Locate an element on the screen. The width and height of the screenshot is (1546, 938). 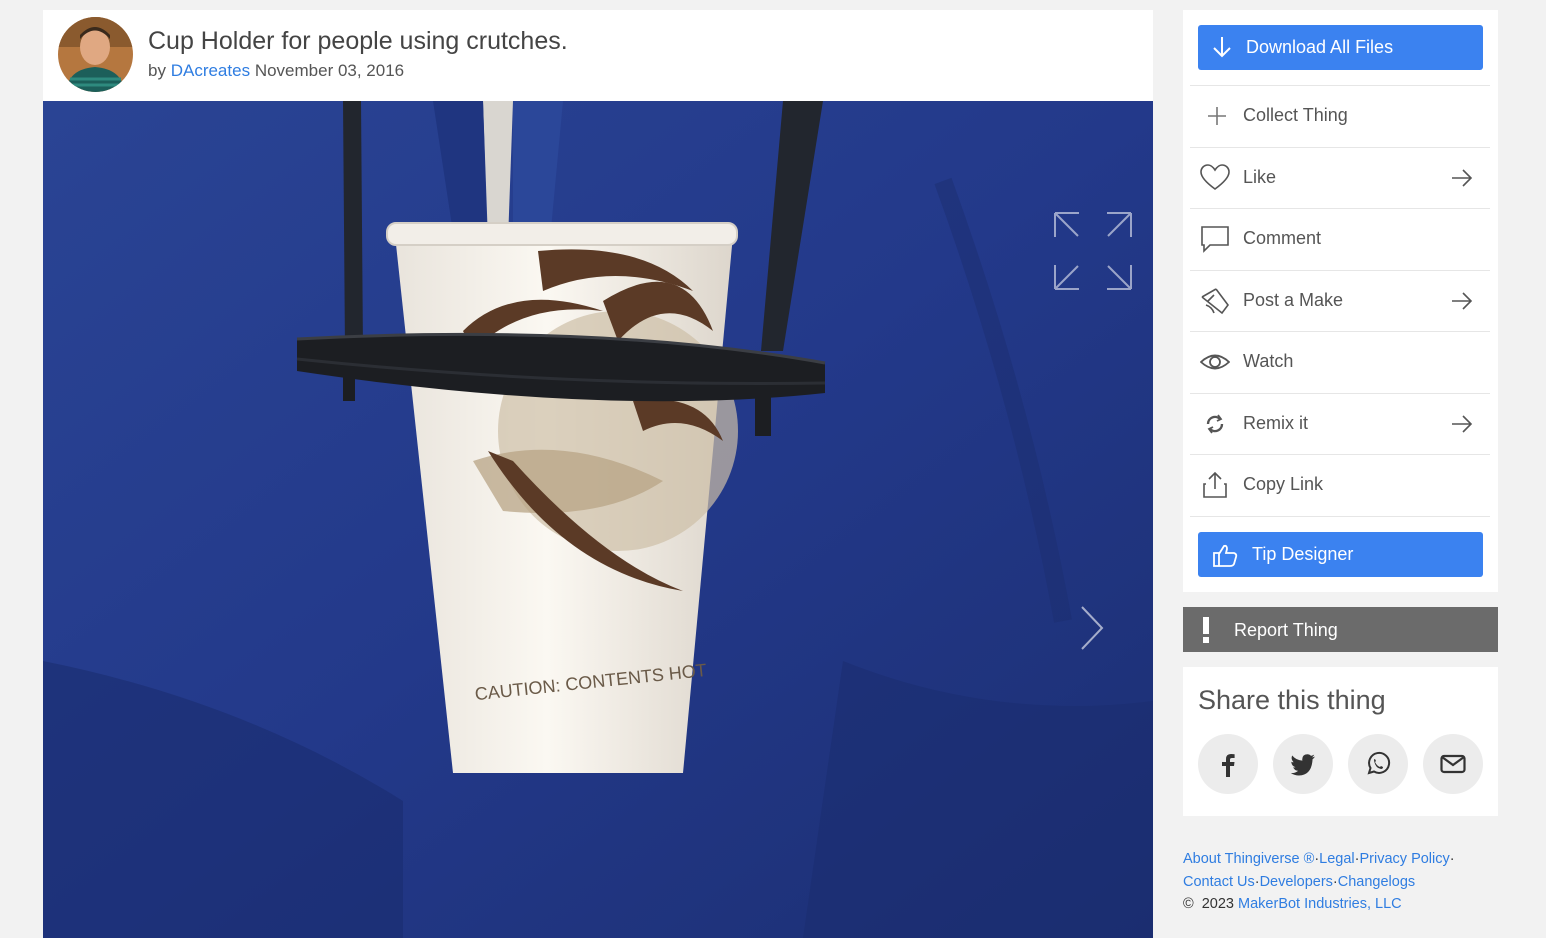
post-a-make-button: Post a Make is located at coordinates (1340, 300).